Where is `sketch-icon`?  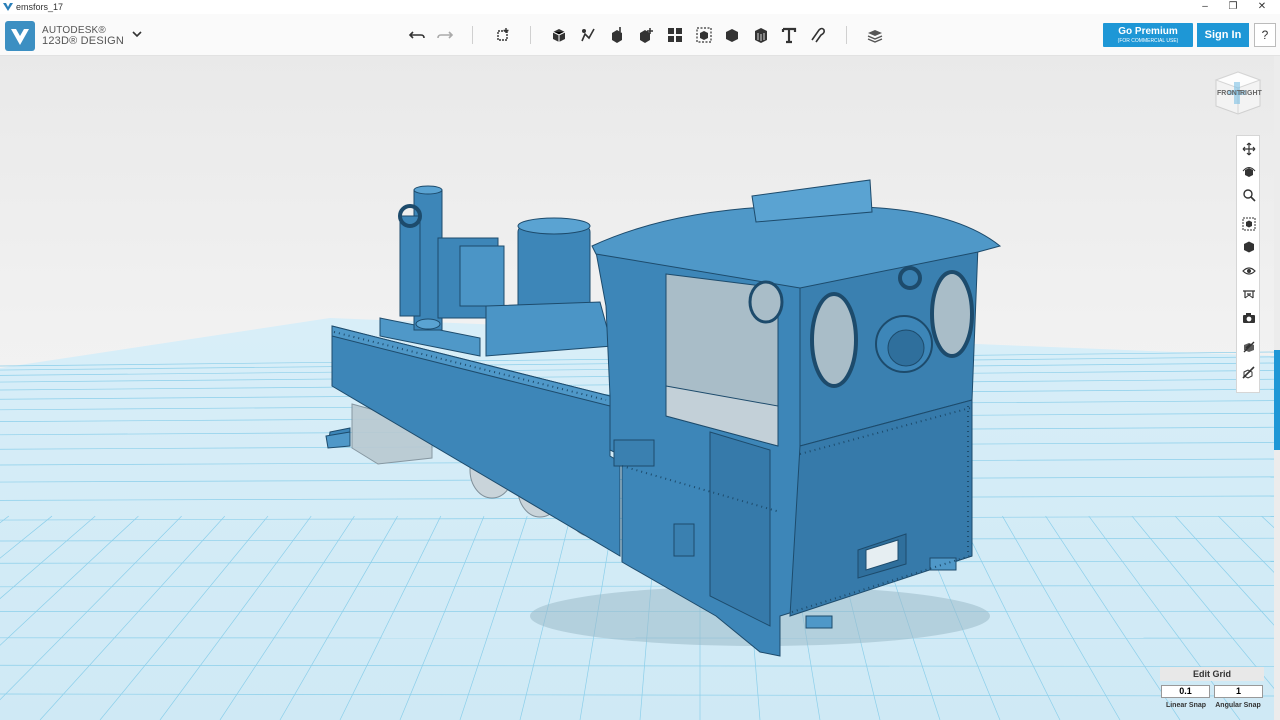 sketch-icon is located at coordinates (588, 35).